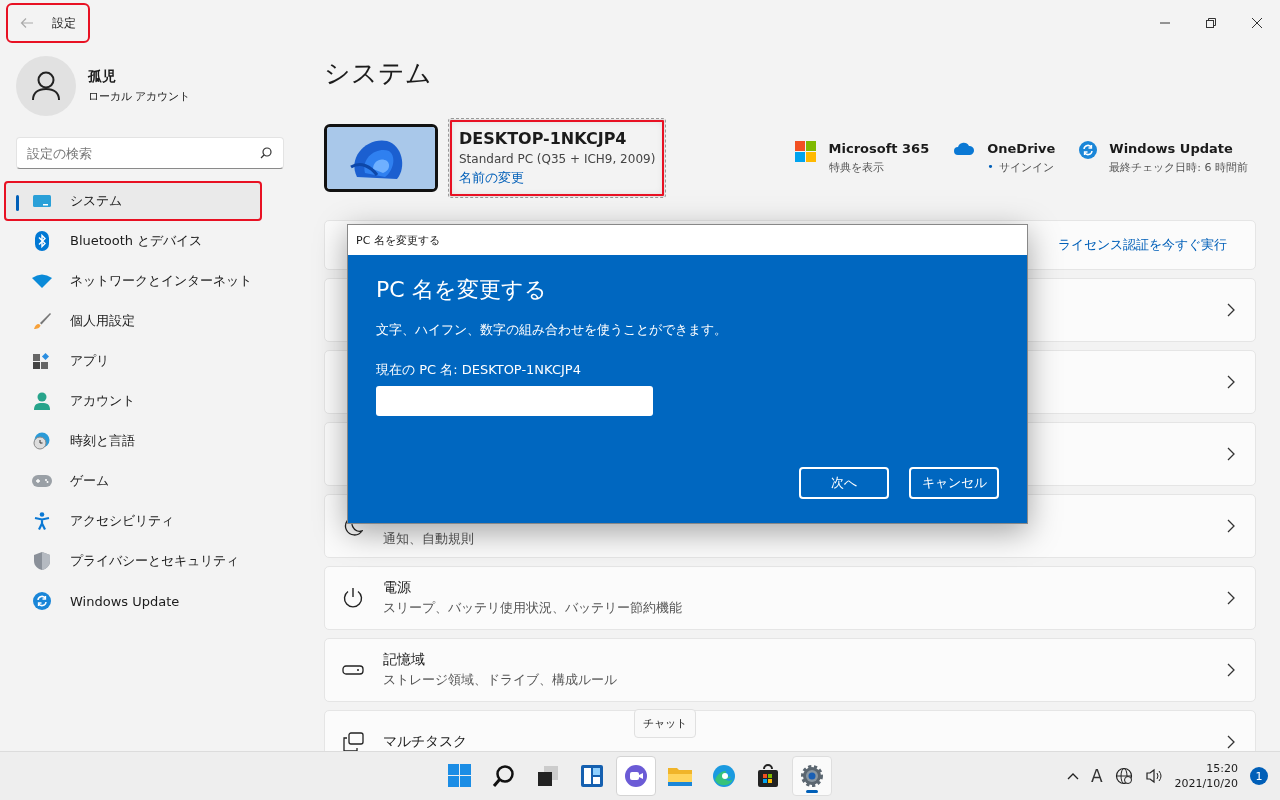  What do you see at coordinates (1257, 23) in the screenshot?
I see `close-icon` at bounding box center [1257, 23].